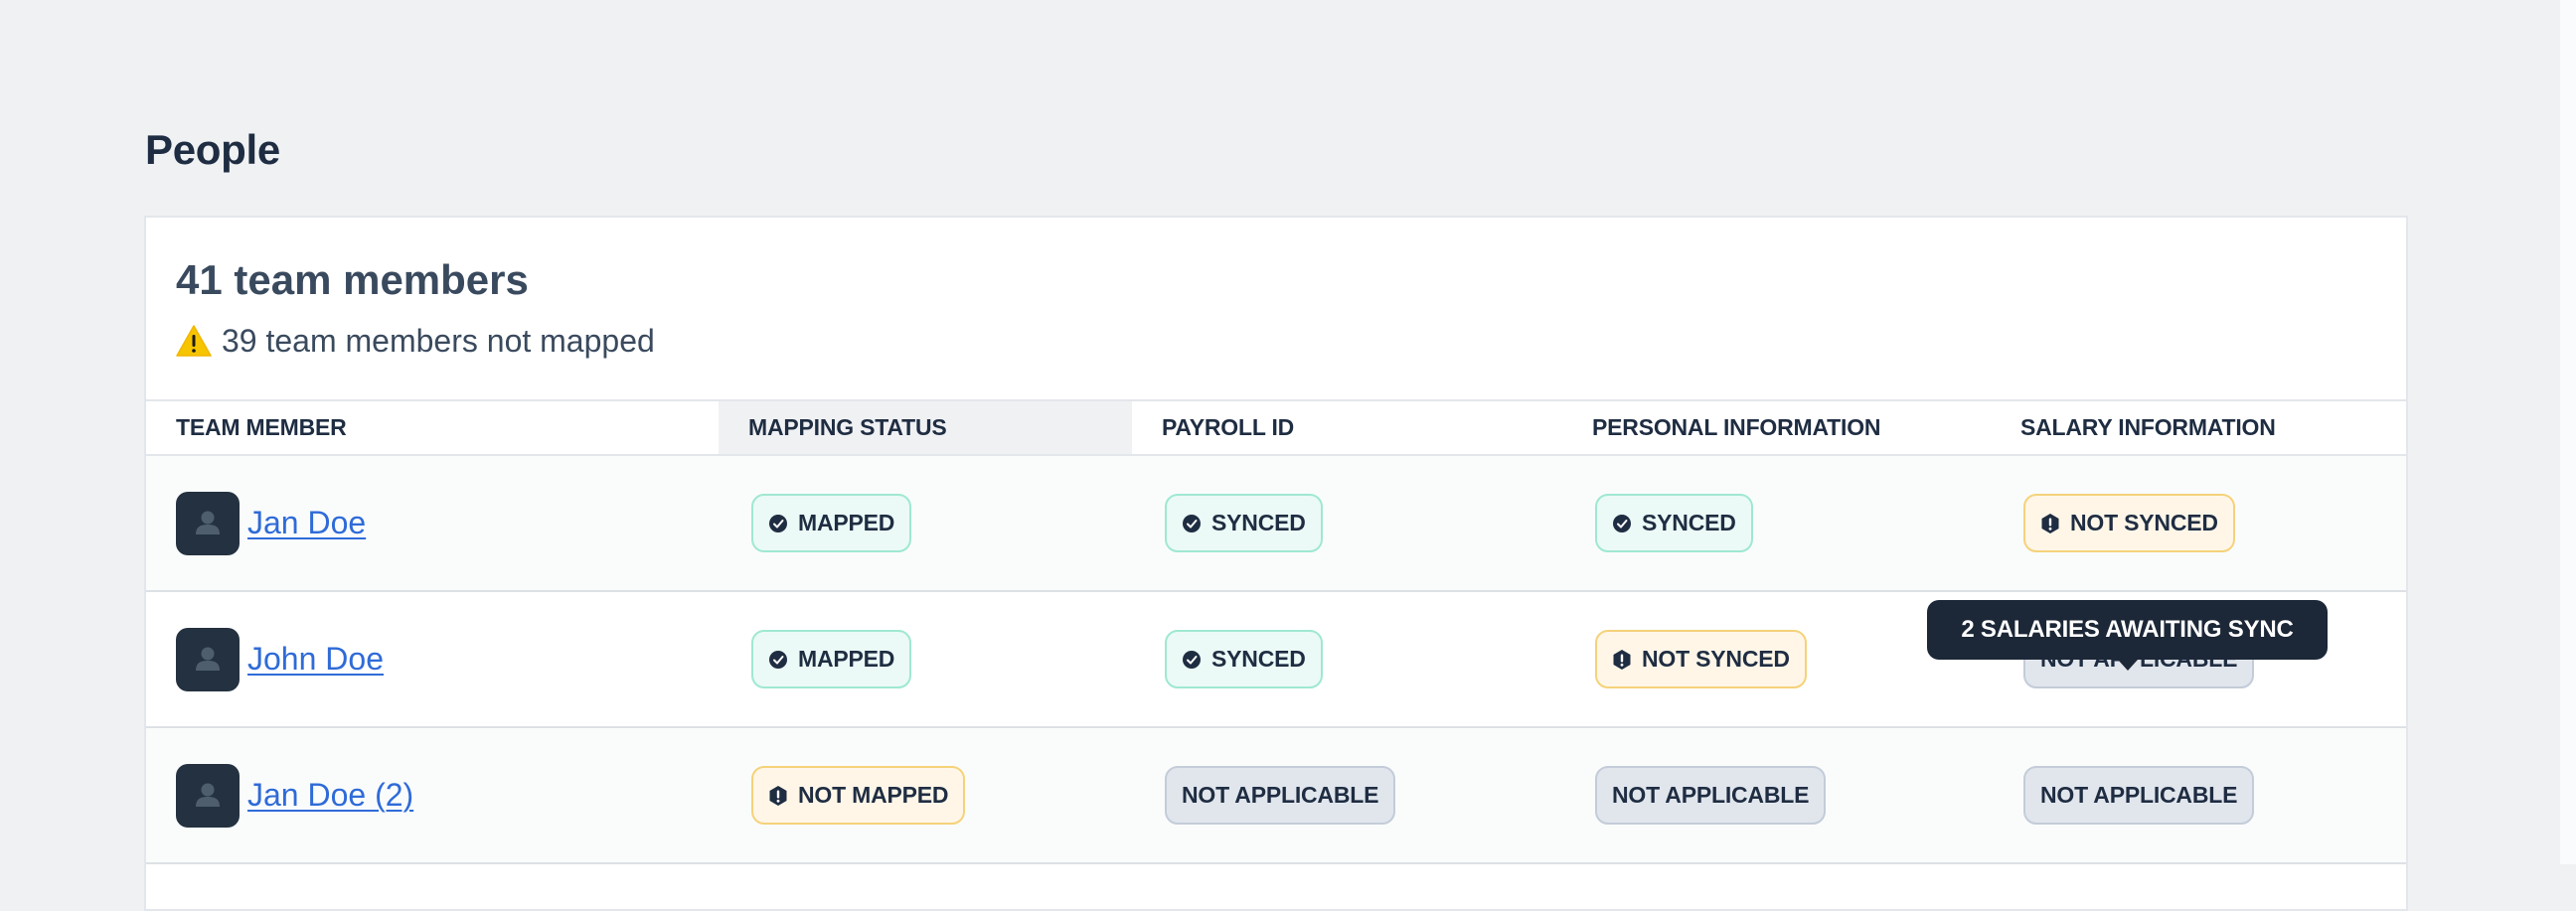 The image size is (2576, 911). Describe the element at coordinates (1776, 523) in the screenshot. I see `personal-information-cell: SYNCED` at that location.